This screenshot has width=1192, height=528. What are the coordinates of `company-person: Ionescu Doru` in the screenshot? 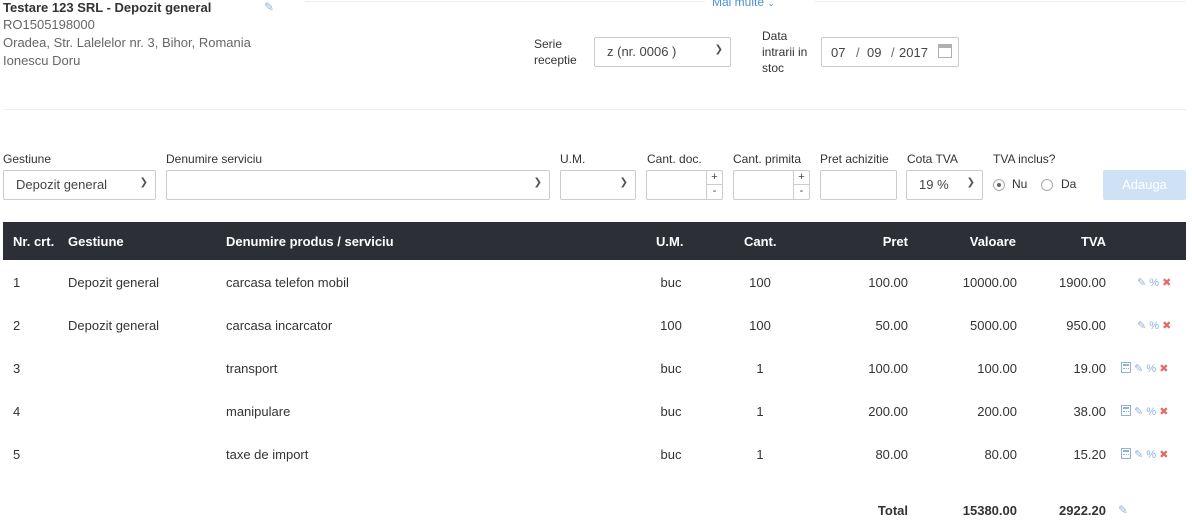 It's located at (42, 60).